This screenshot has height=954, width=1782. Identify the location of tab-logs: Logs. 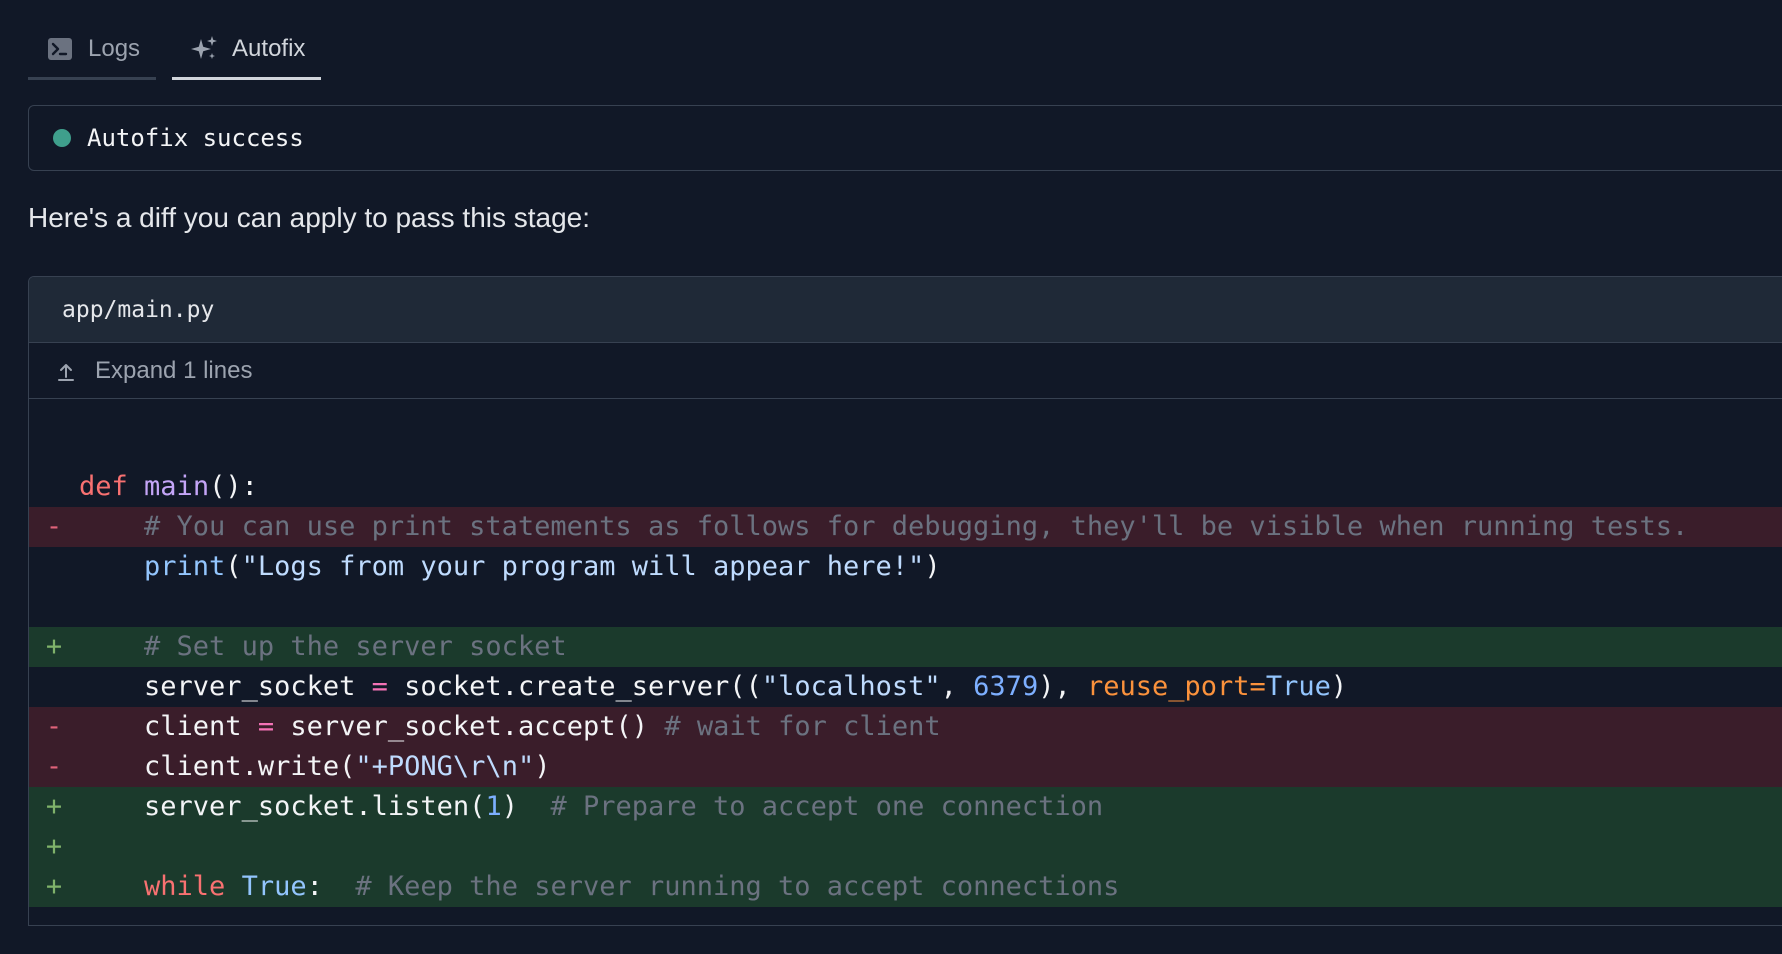
(92, 50).